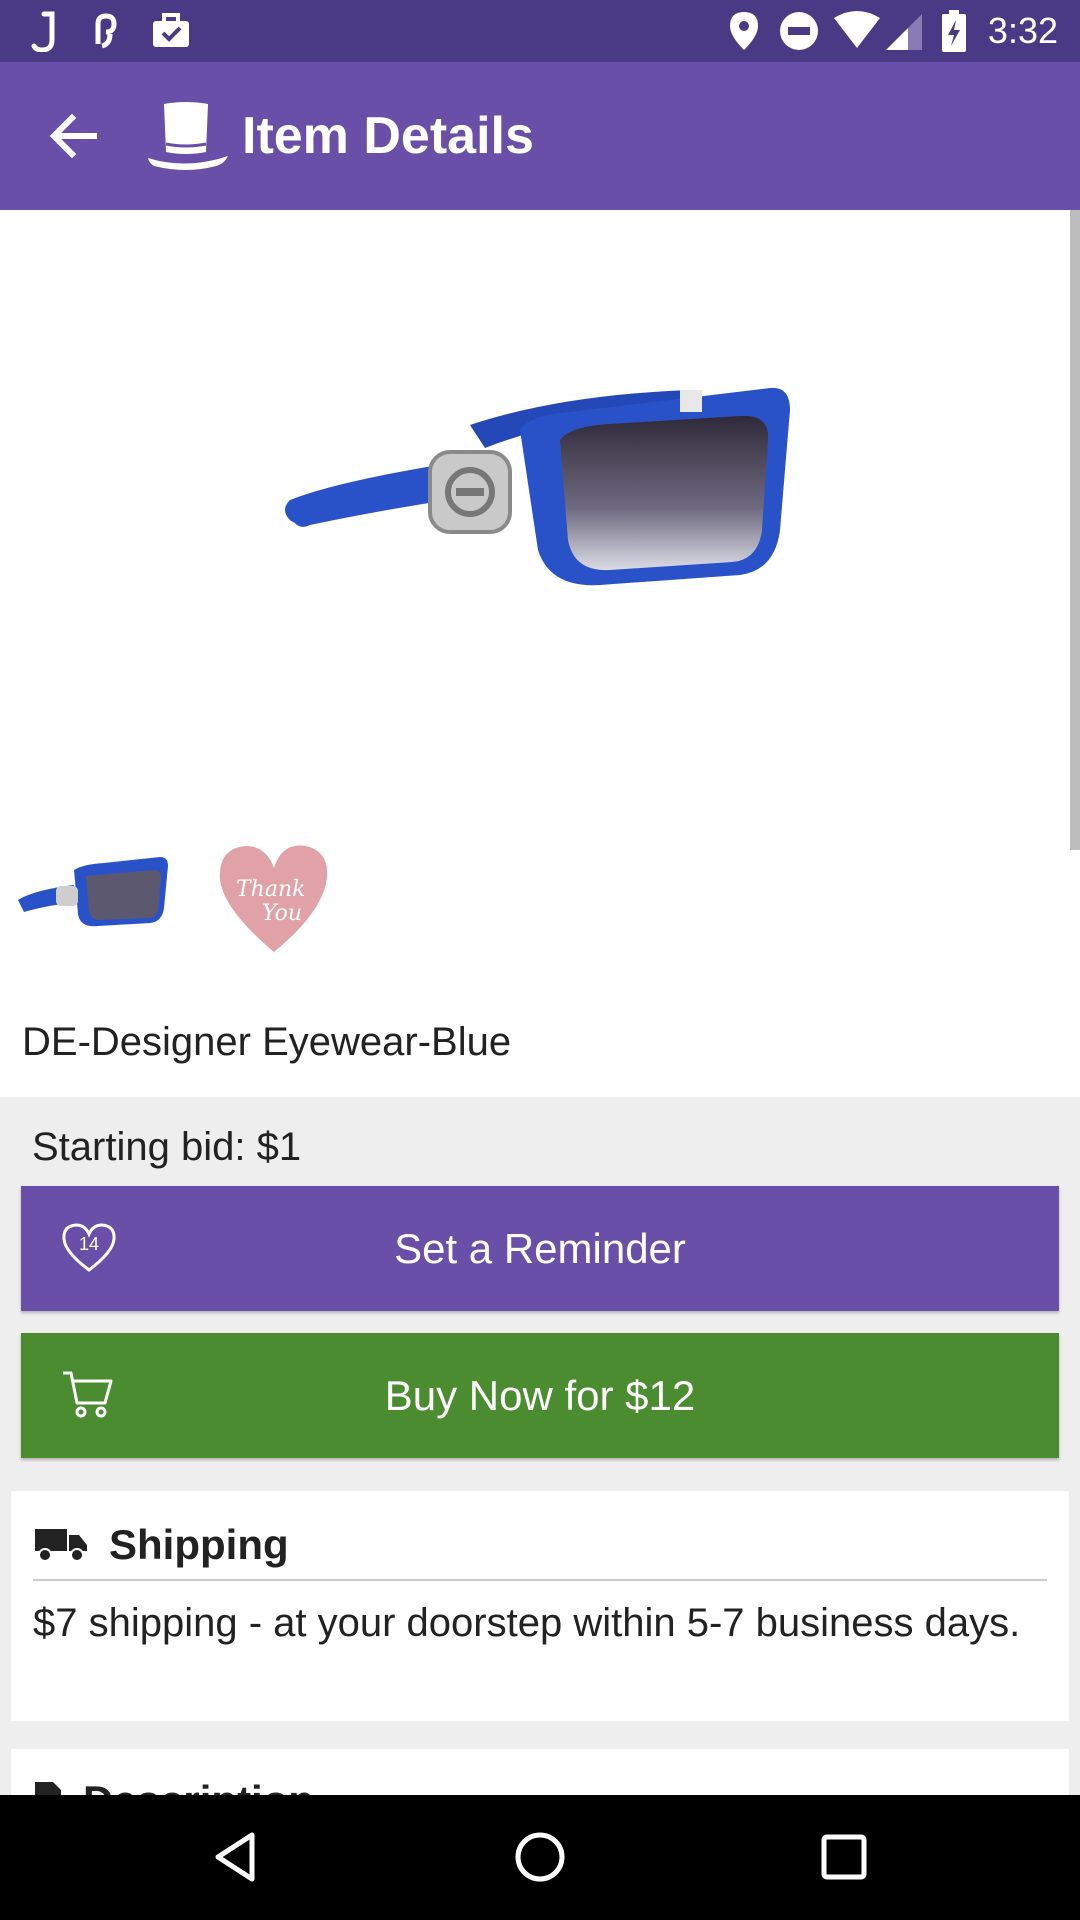 The width and height of the screenshot is (1080, 1920). I want to click on set-reminder-button: 14 Set a Reminder, so click(540, 1248).